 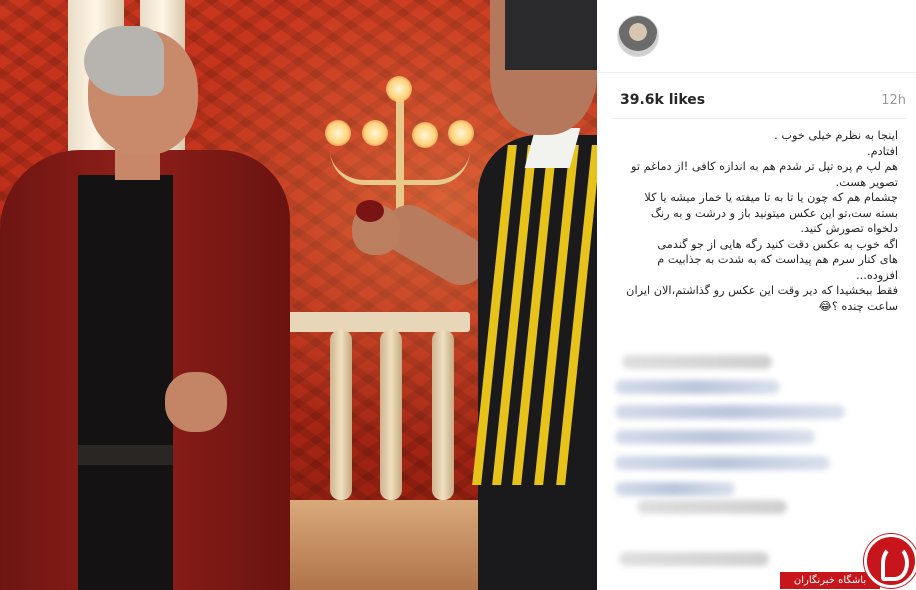 What do you see at coordinates (858, 306) in the screenshot?
I see `caption-line: ساعت چنده ؟😂` at bounding box center [858, 306].